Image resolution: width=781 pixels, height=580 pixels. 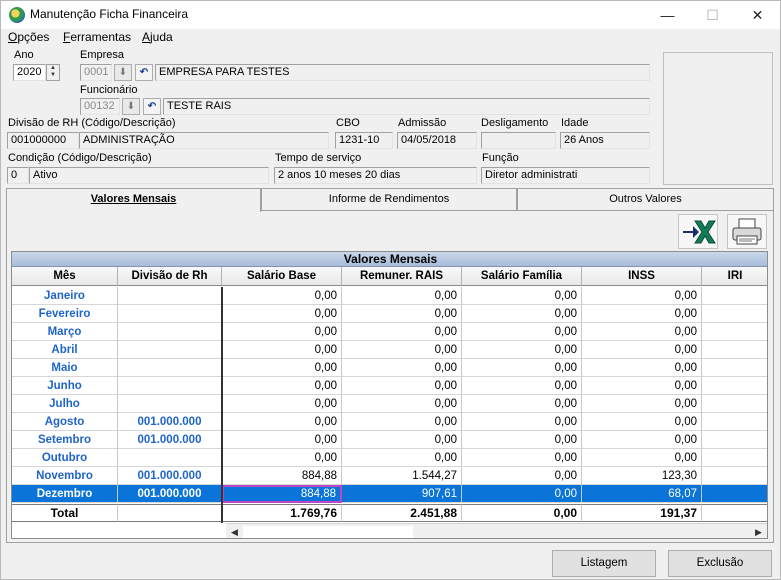 I want to click on month-cell: Dezembro, so click(x=65, y=494).